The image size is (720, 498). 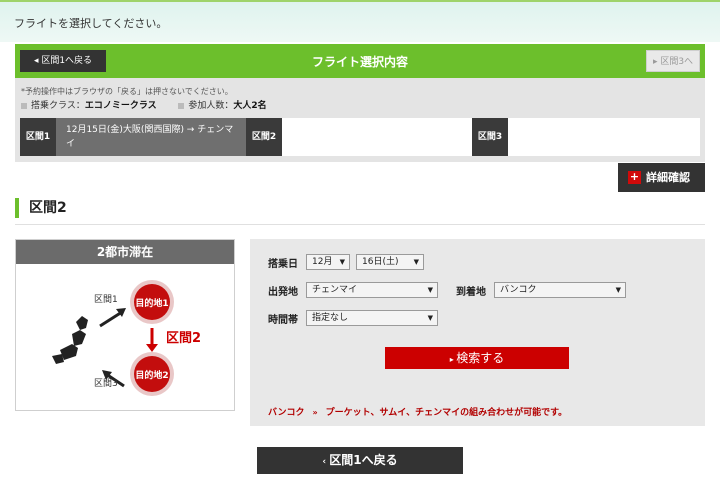 What do you see at coordinates (634, 177) in the screenshot?
I see `plus-icon: +` at bounding box center [634, 177].